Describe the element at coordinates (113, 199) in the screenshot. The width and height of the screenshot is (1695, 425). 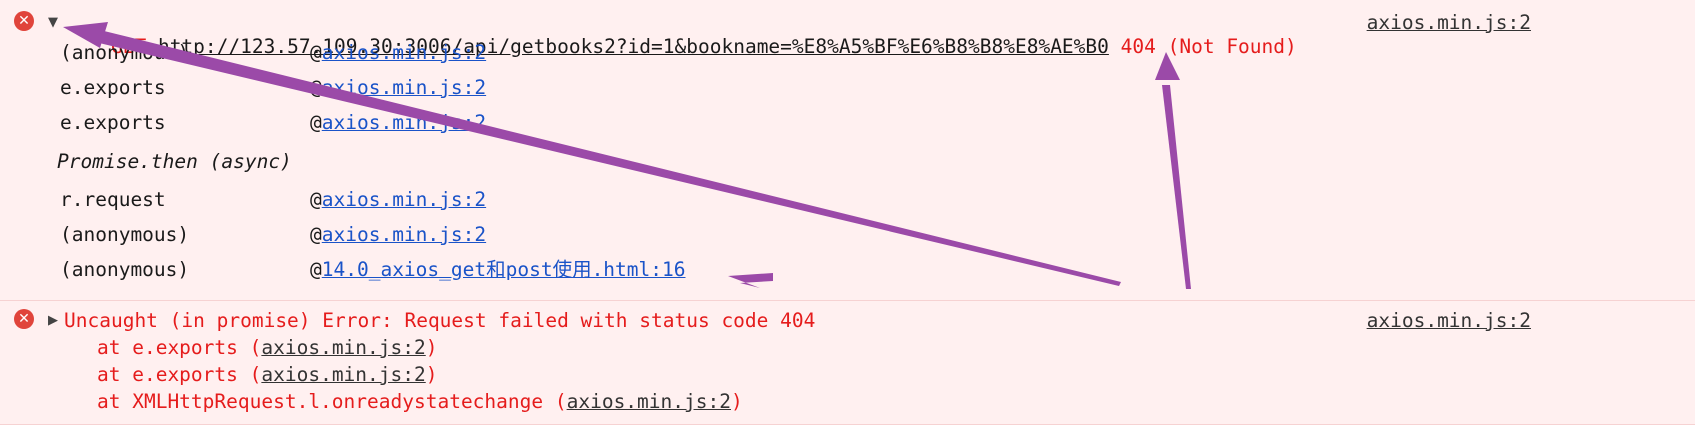
I see `stack-frame-fn: r.request` at that location.